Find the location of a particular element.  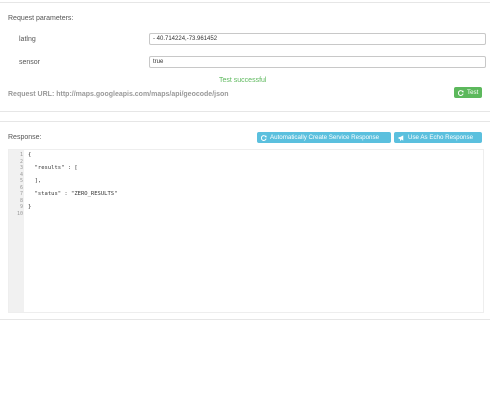

create-service-response-button: Automatically Create Service Response is located at coordinates (324, 137).